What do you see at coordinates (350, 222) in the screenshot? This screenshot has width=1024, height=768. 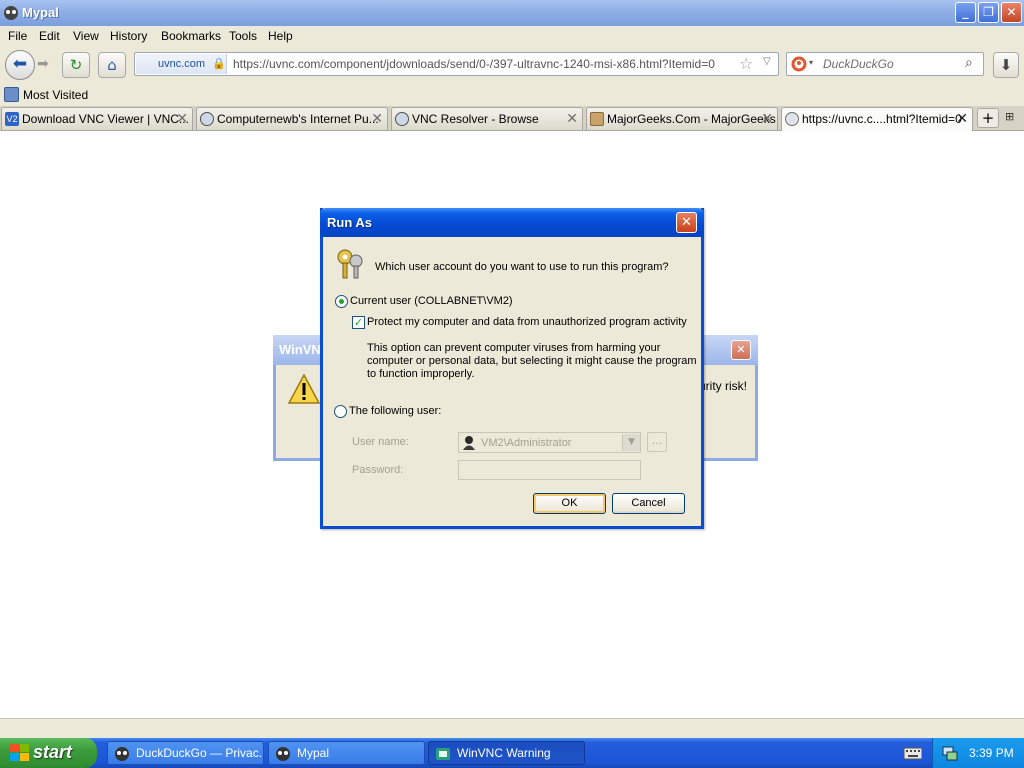 I see `run-as-title: Run As` at bounding box center [350, 222].